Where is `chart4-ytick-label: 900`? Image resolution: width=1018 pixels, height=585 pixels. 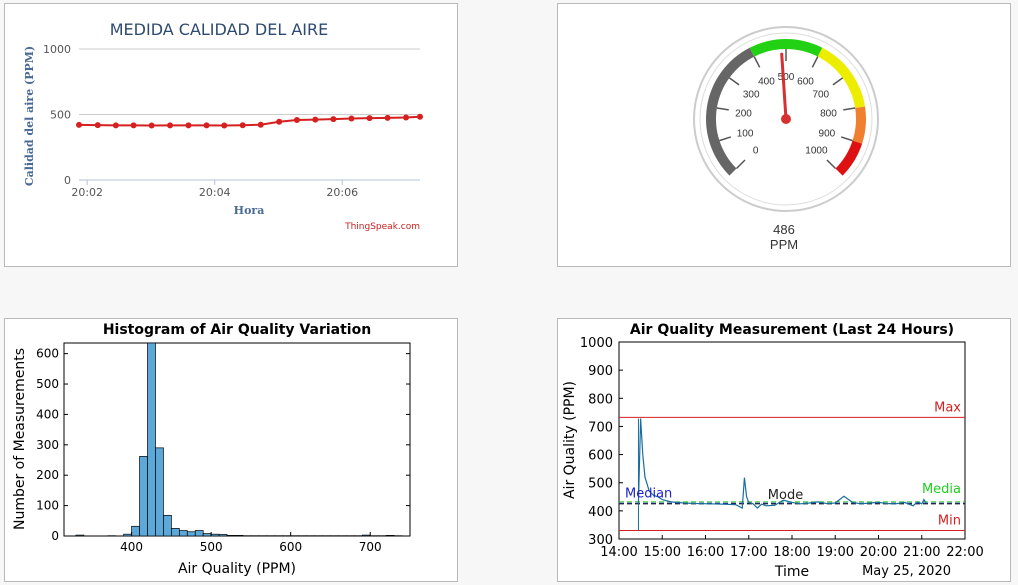 chart4-ytick-label: 900 is located at coordinates (600, 371).